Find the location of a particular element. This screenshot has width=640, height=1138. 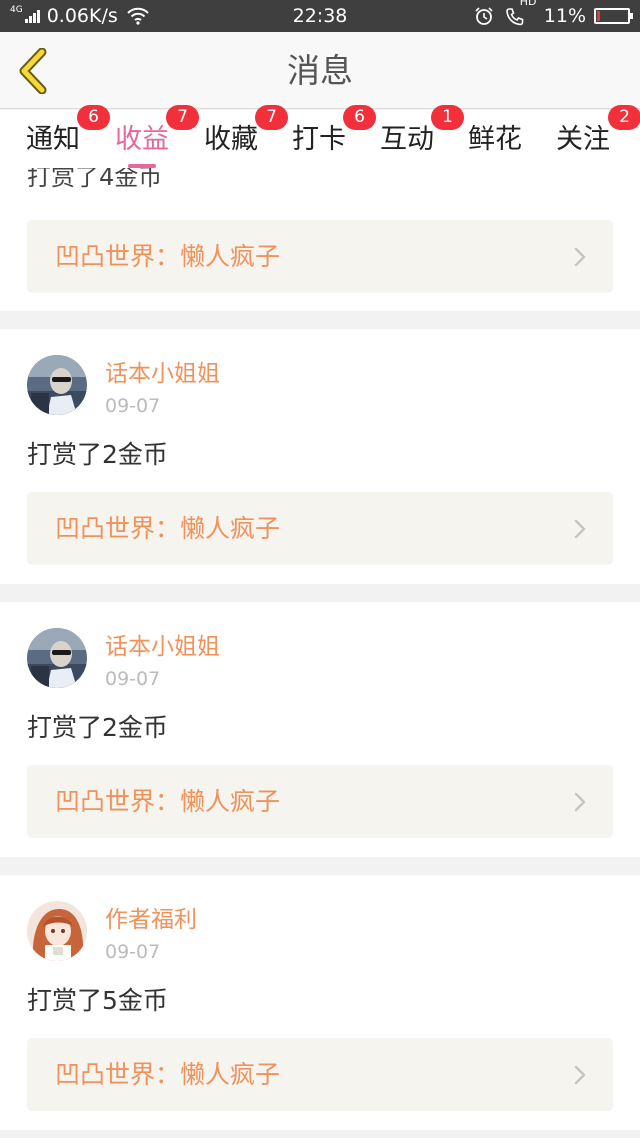

tab-checkin: 打卡 6 is located at coordinates (334, 136).